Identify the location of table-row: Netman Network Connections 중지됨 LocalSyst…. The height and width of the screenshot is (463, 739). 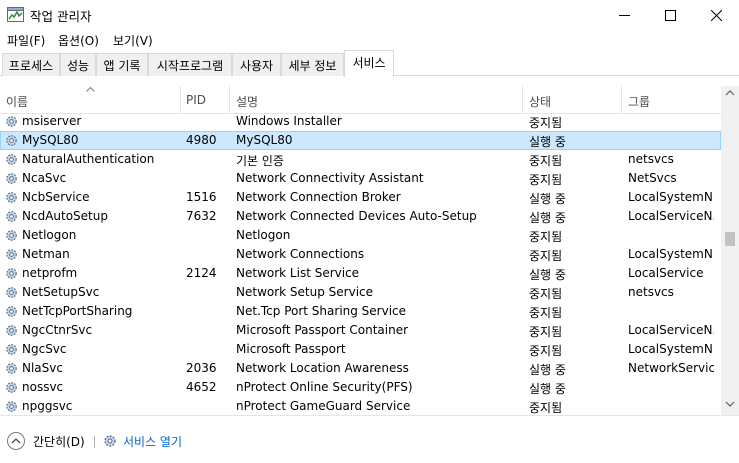
(360, 254).